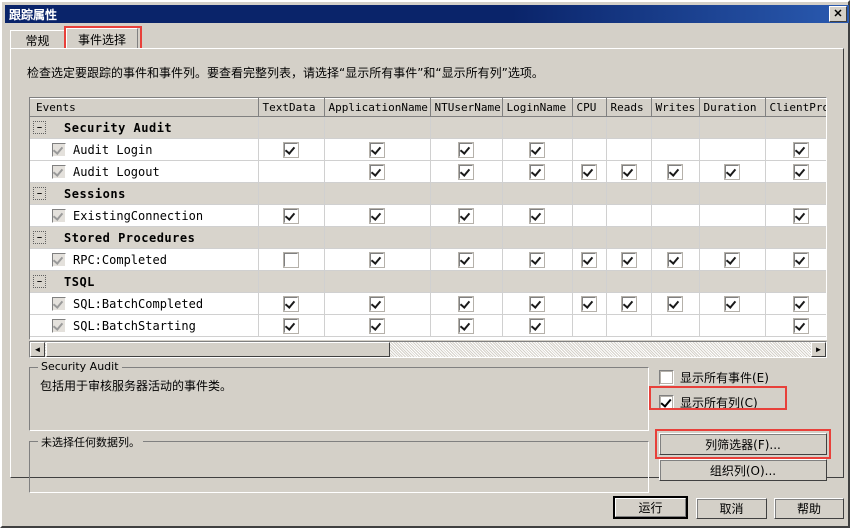 The image size is (850, 528). What do you see at coordinates (714, 377) in the screenshot?
I see `show-all-events-checkbox-row: 显示所有事件(E)` at bounding box center [714, 377].